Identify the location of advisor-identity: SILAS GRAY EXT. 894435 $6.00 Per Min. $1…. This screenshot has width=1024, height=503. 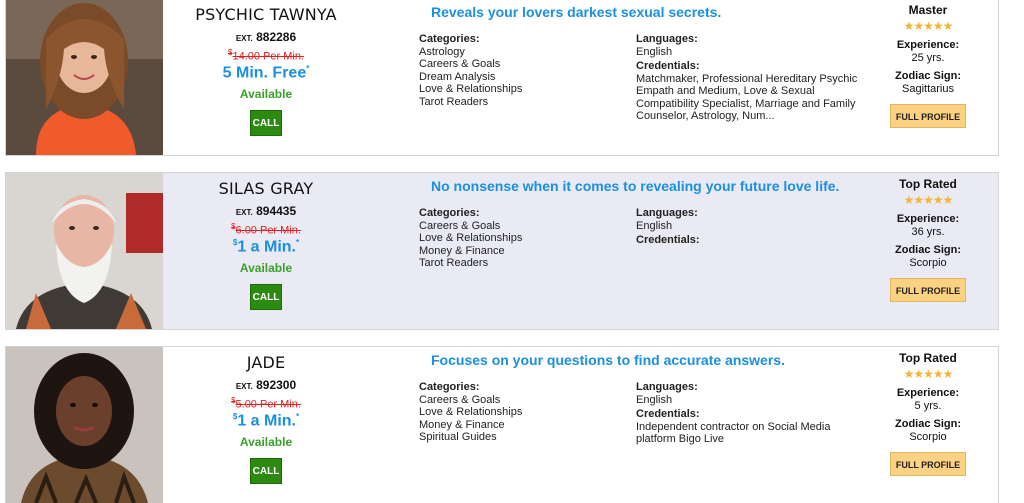
(266, 241).